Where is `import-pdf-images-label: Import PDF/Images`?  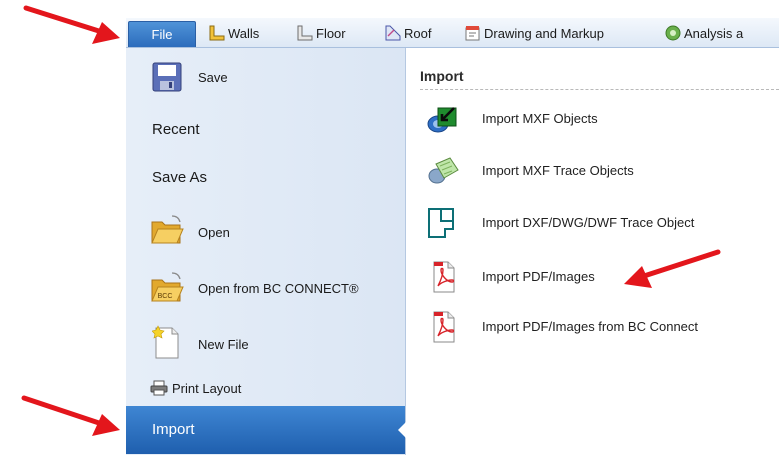 import-pdf-images-label: Import PDF/Images is located at coordinates (538, 276).